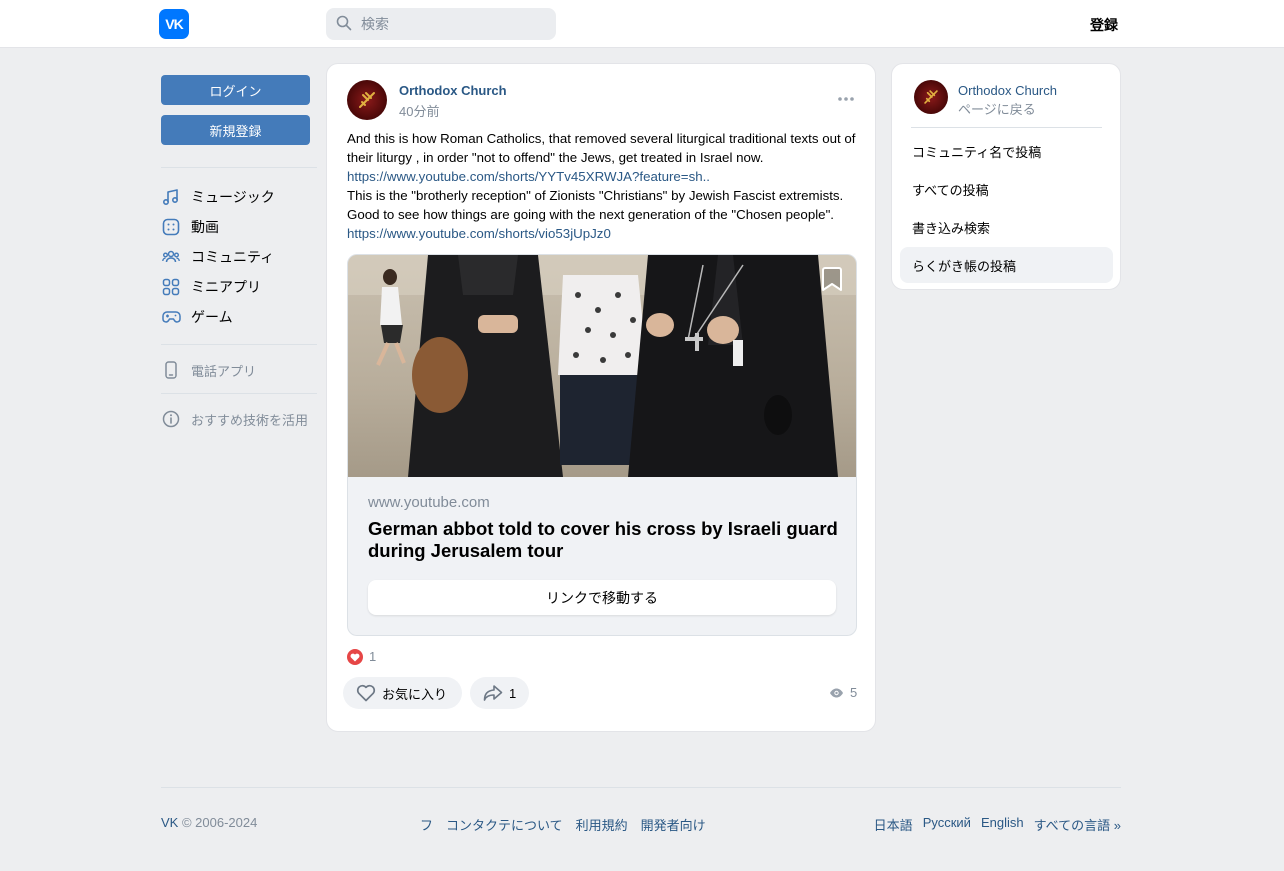 The image size is (1284, 871). What do you see at coordinates (233, 197) in the screenshot?
I see `sidebar-item-label: ミュージック` at bounding box center [233, 197].